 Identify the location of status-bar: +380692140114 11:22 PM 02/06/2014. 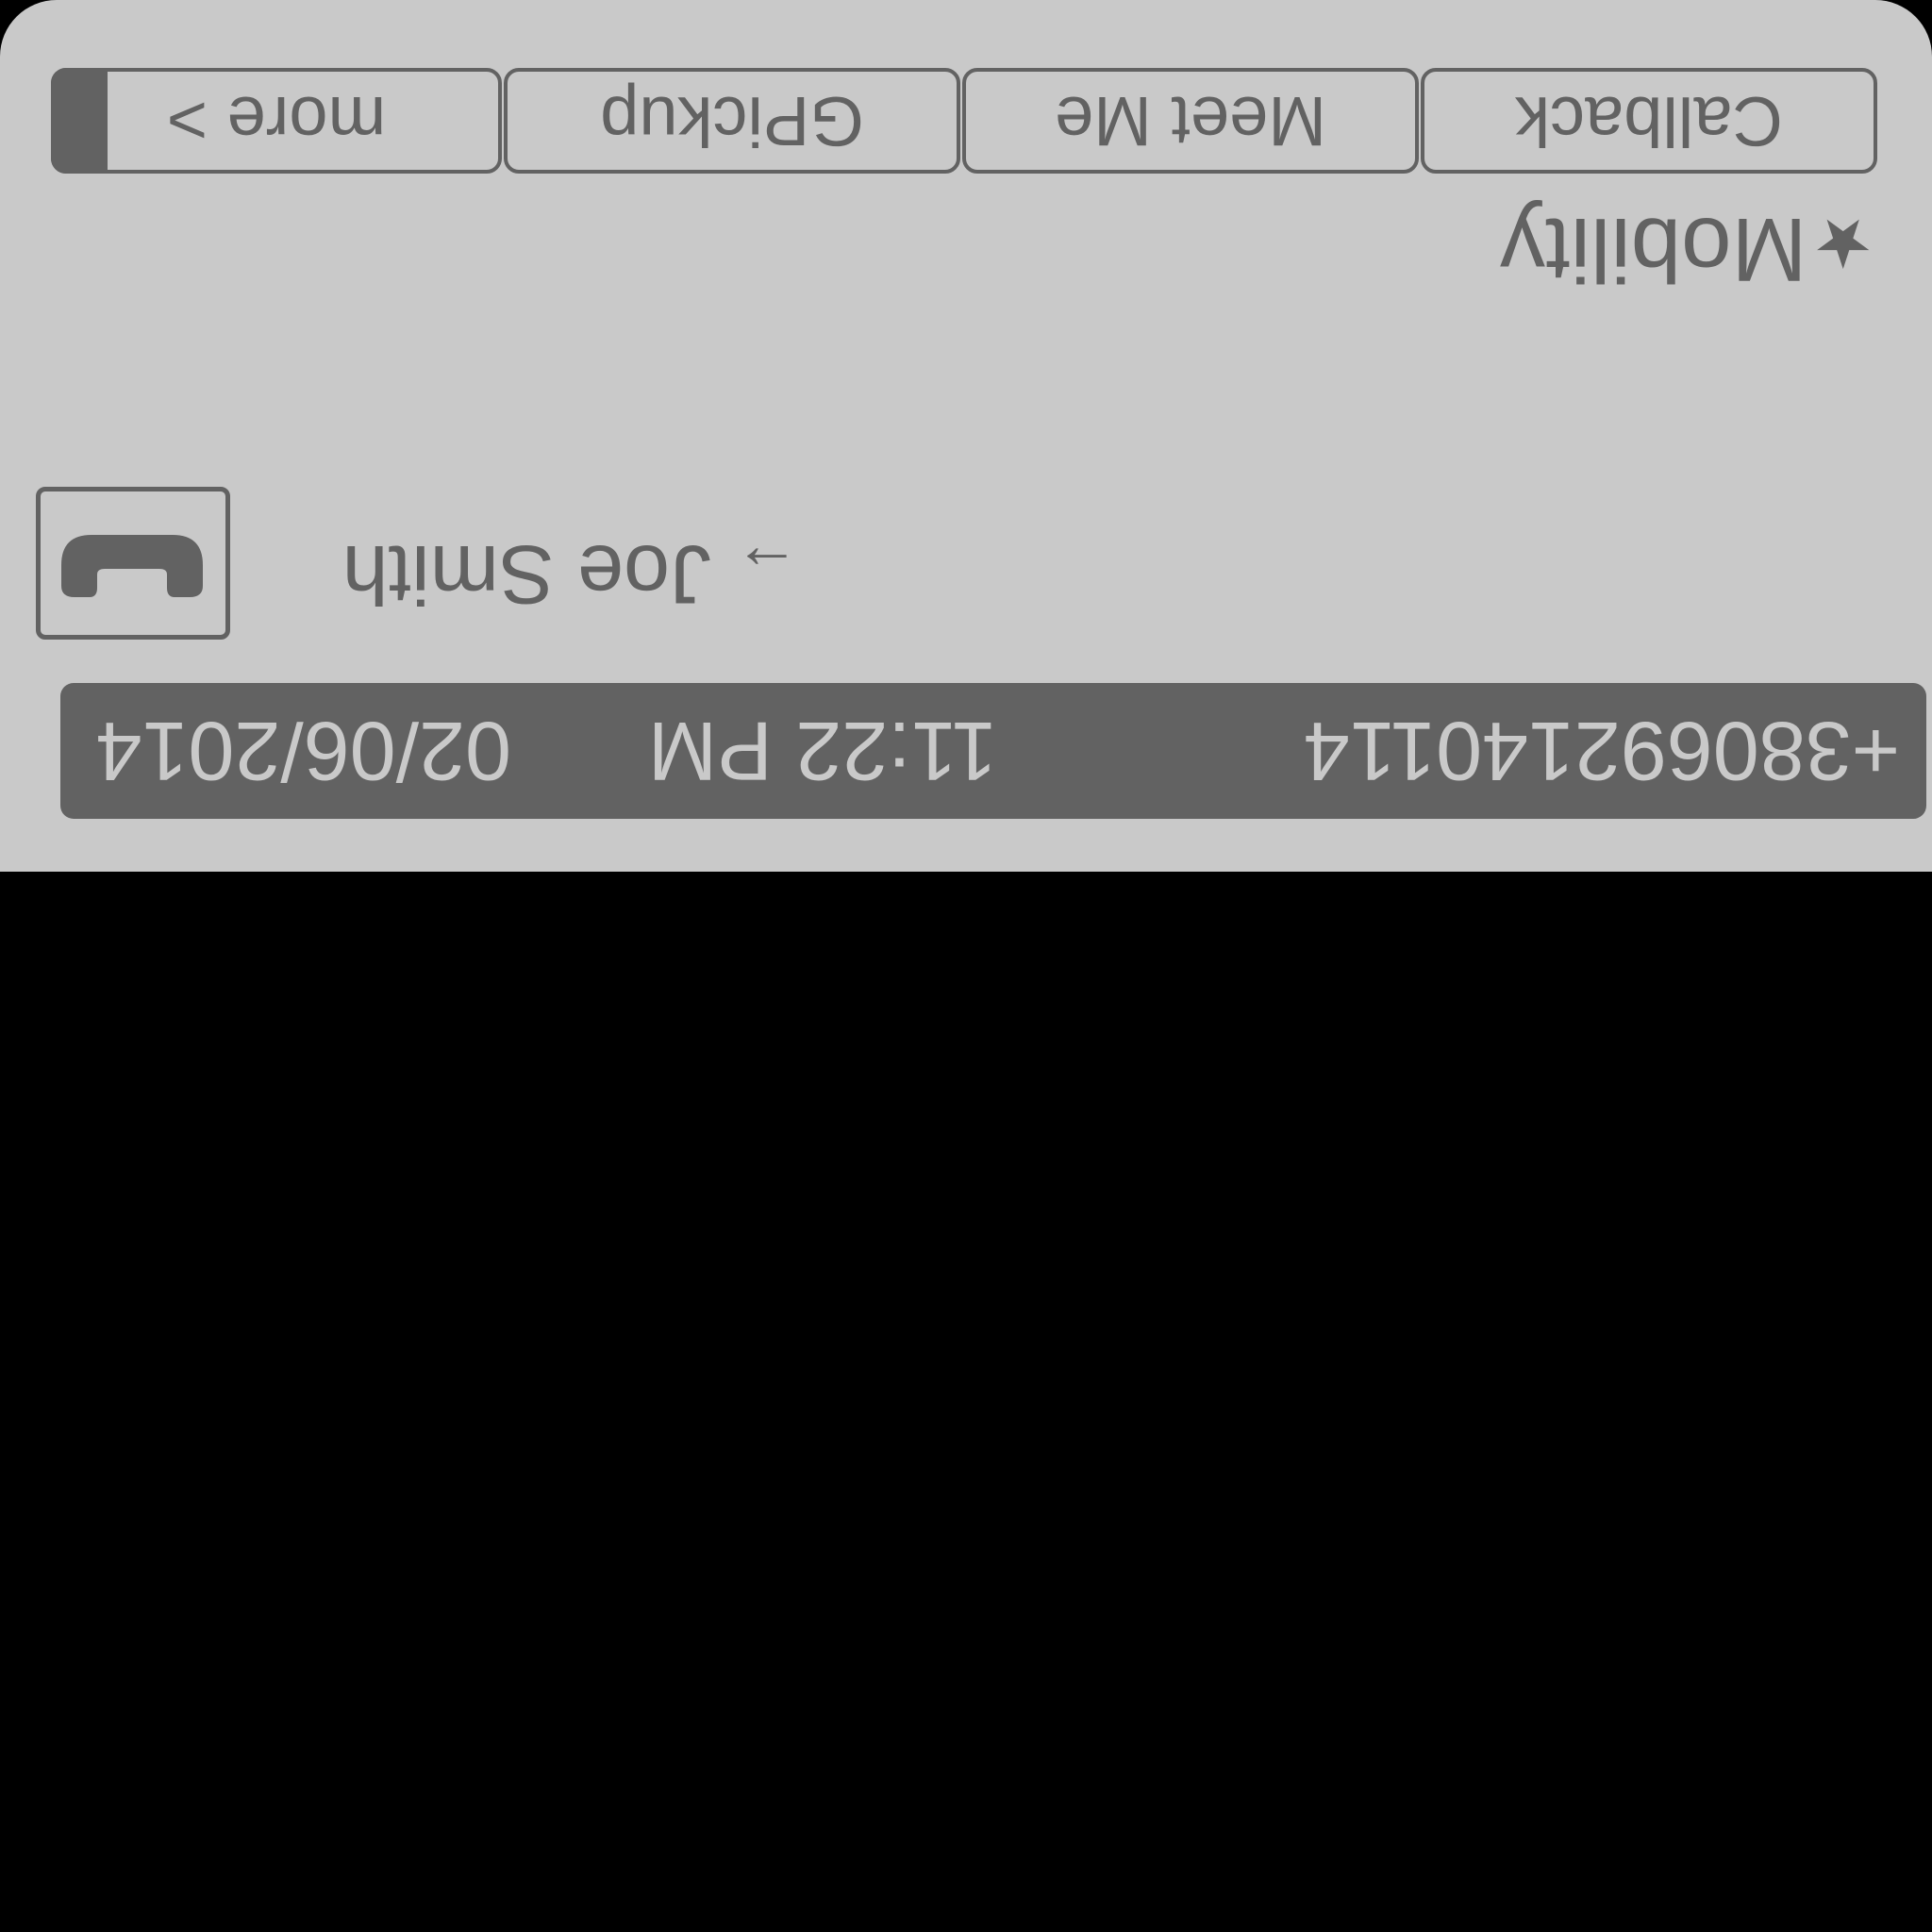
(993, 751).